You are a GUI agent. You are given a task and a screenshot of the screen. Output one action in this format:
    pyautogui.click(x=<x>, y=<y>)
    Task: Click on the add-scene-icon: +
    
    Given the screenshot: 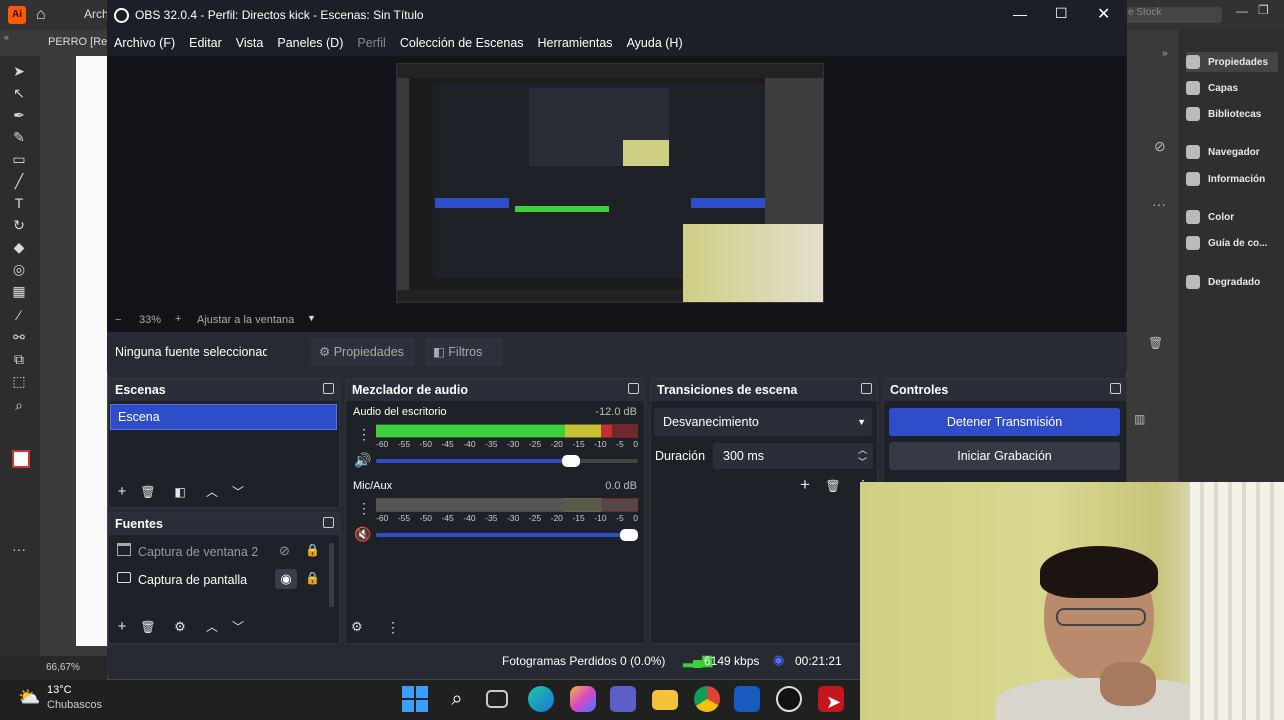 What is the action you would take?
    pyautogui.click(x=122, y=492)
    